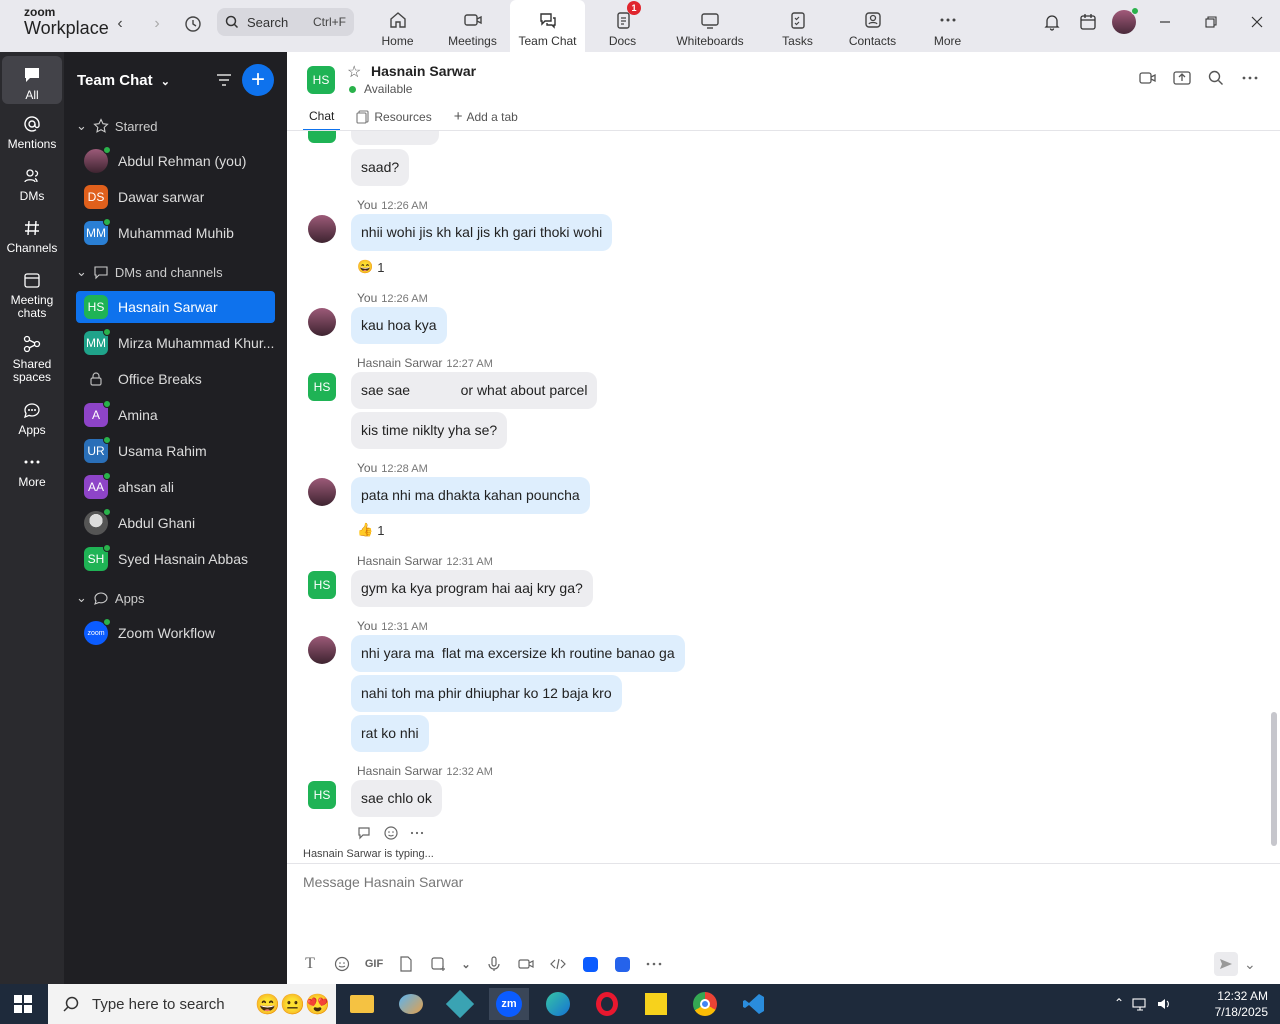  What do you see at coordinates (423, 71) in the screenshot?
I see `chat-title: Hasnain Sarwar` at bounding box center [423, 71].